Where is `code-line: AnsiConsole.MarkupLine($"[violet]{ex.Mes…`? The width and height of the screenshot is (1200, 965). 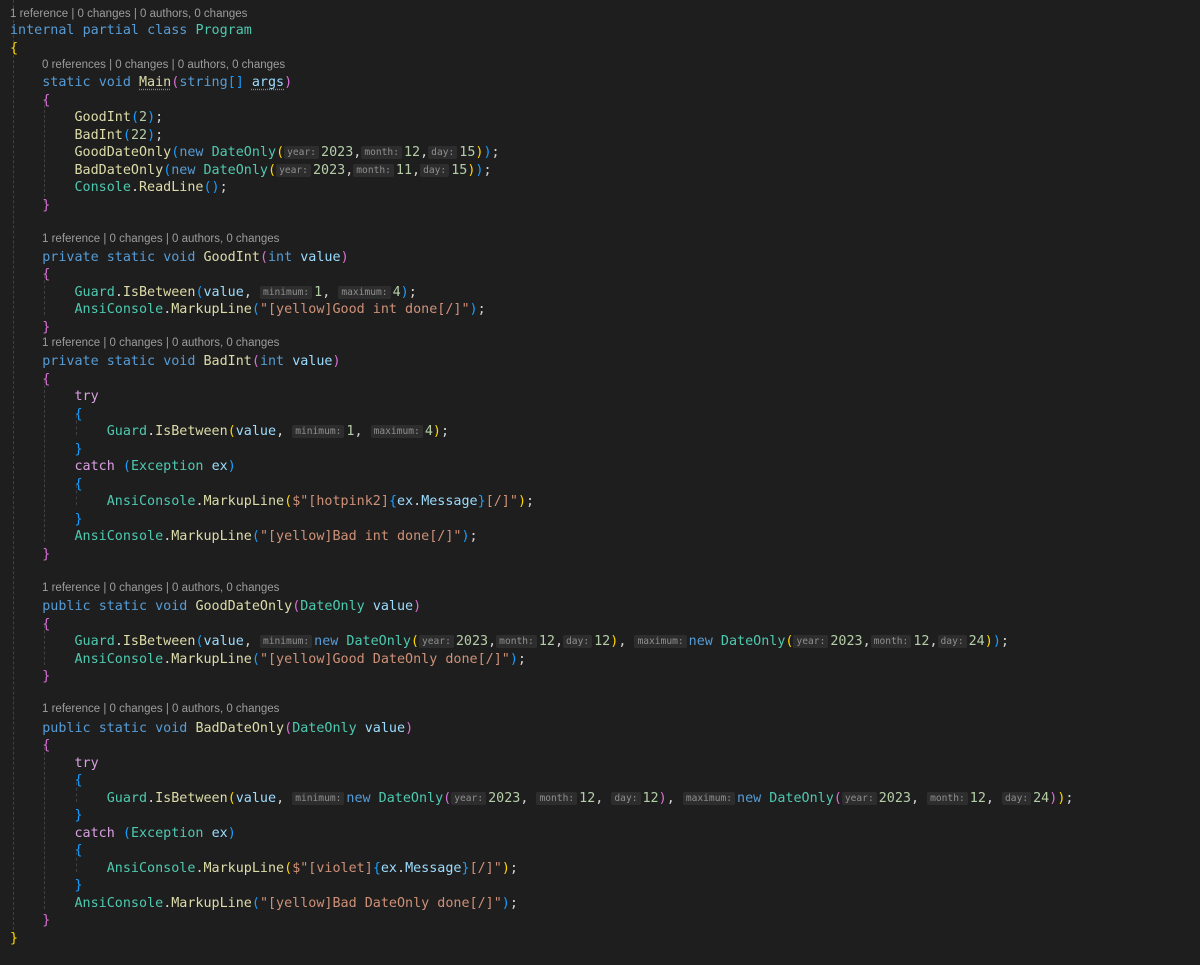
code-line: AnsiConsole.MarkupLine($"[violet]{ex.Mes… is located at coordinates (264, 868).